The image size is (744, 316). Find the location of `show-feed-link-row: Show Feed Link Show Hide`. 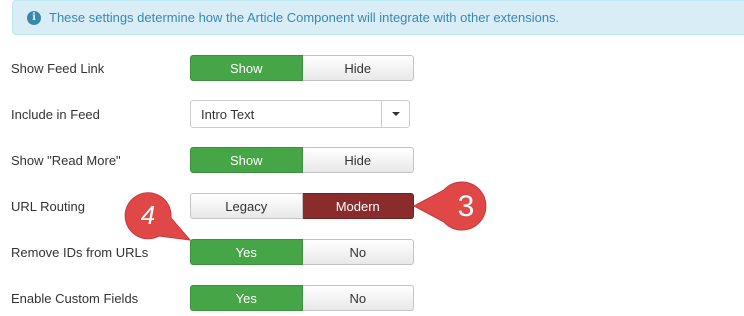

show-feed-link-row: Show Feed Link Show Hide is located at coordinates (372, 68).